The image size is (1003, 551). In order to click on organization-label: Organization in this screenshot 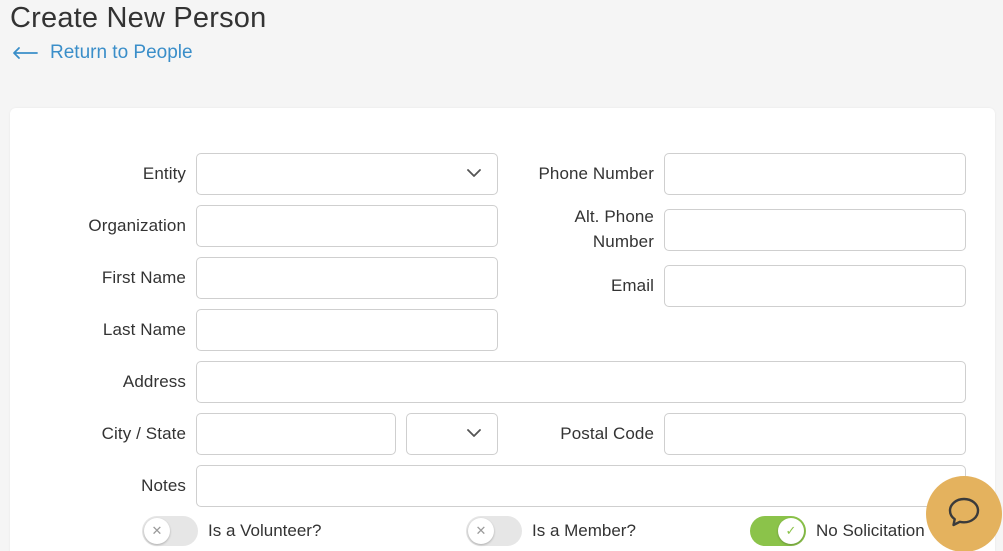, I will do `click(137, 225)`.